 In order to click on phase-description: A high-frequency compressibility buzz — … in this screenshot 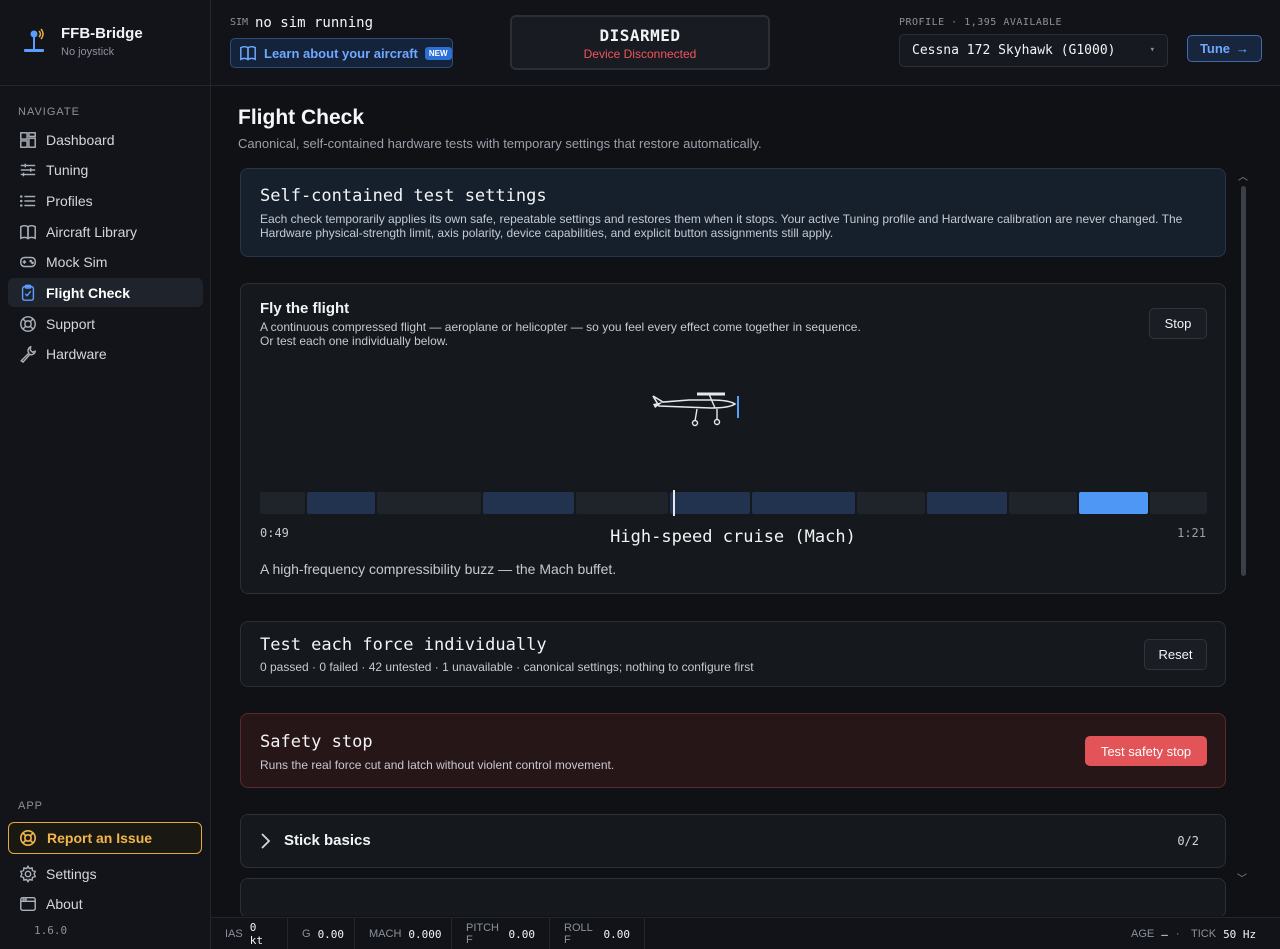, I will do `click(438, 569)`.